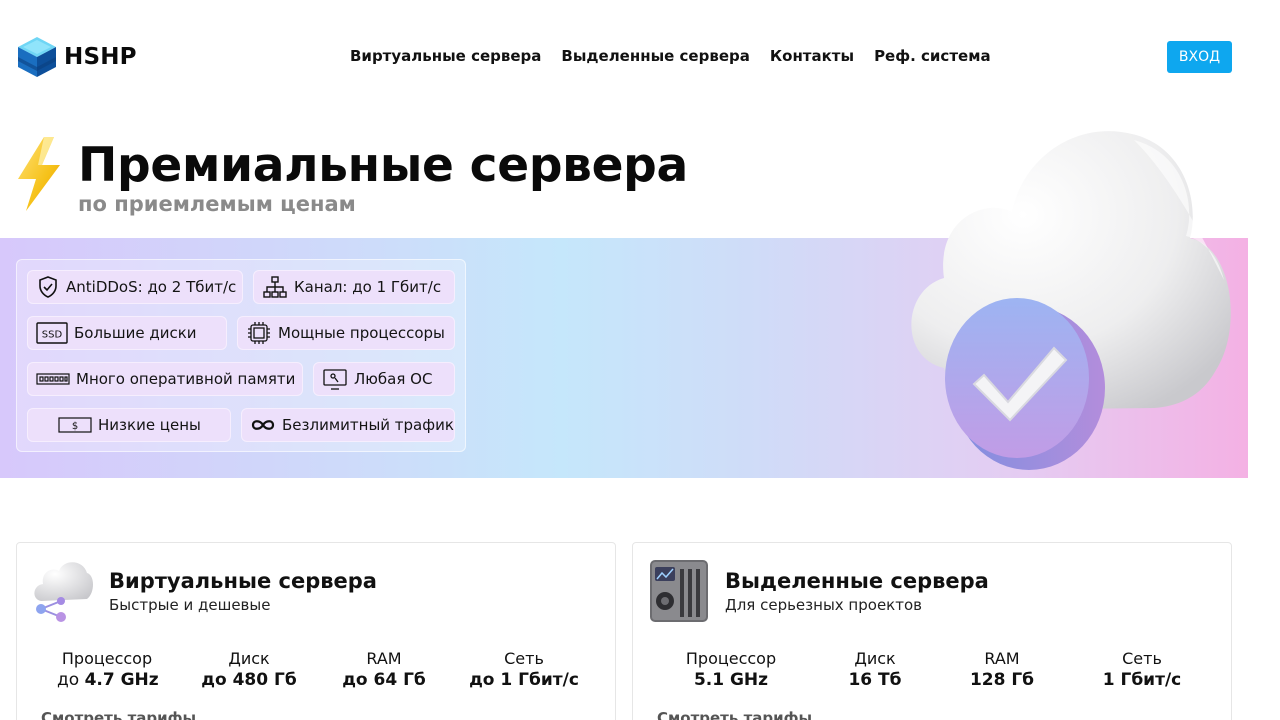 This screenshot has width=1280, height=720. What do you see at coordinates (655, 56) in the screenshot?
I see `nav-item-dedicated-servers: Выделенные сервера` at bounding box center [655, 56].